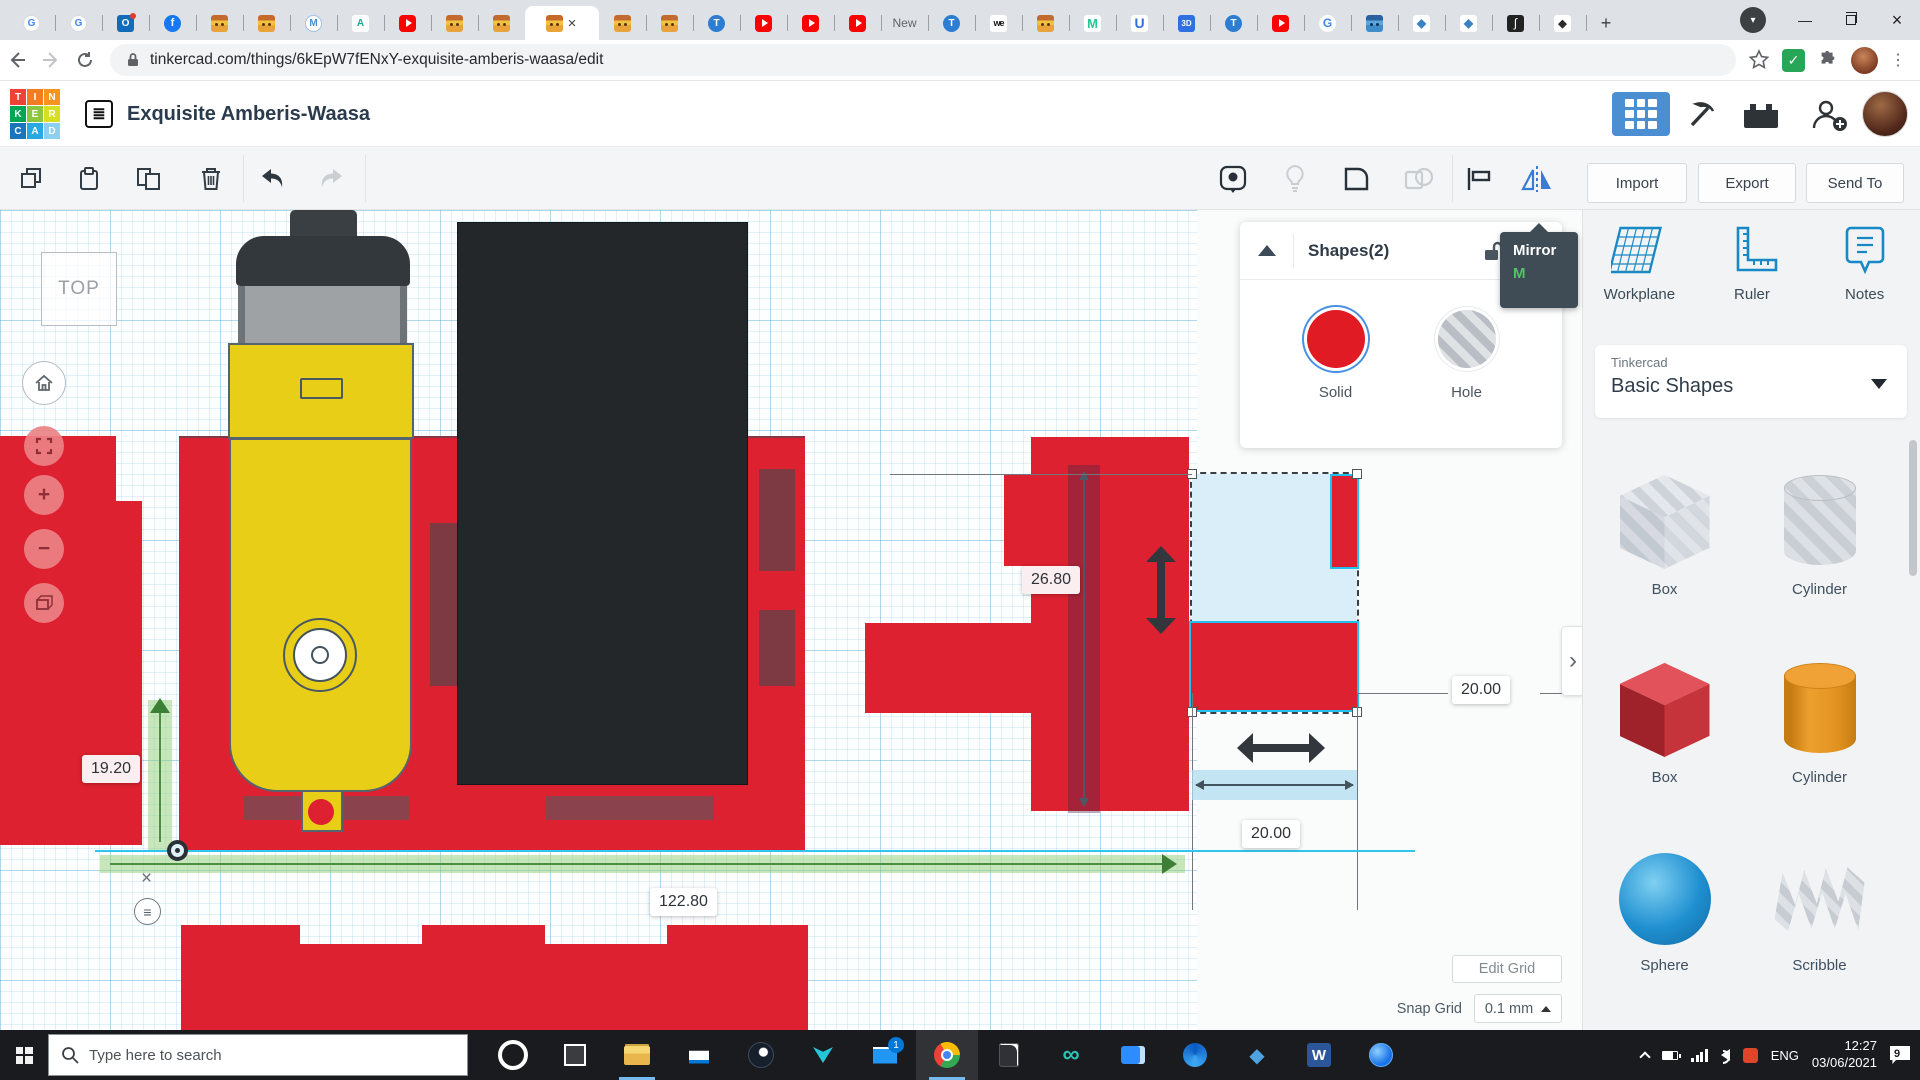 This screenshot has height=1080, width=1920. Describe the element at coordinates (905, 23) in the screenshot. I see `browser-tab: New` at that location.